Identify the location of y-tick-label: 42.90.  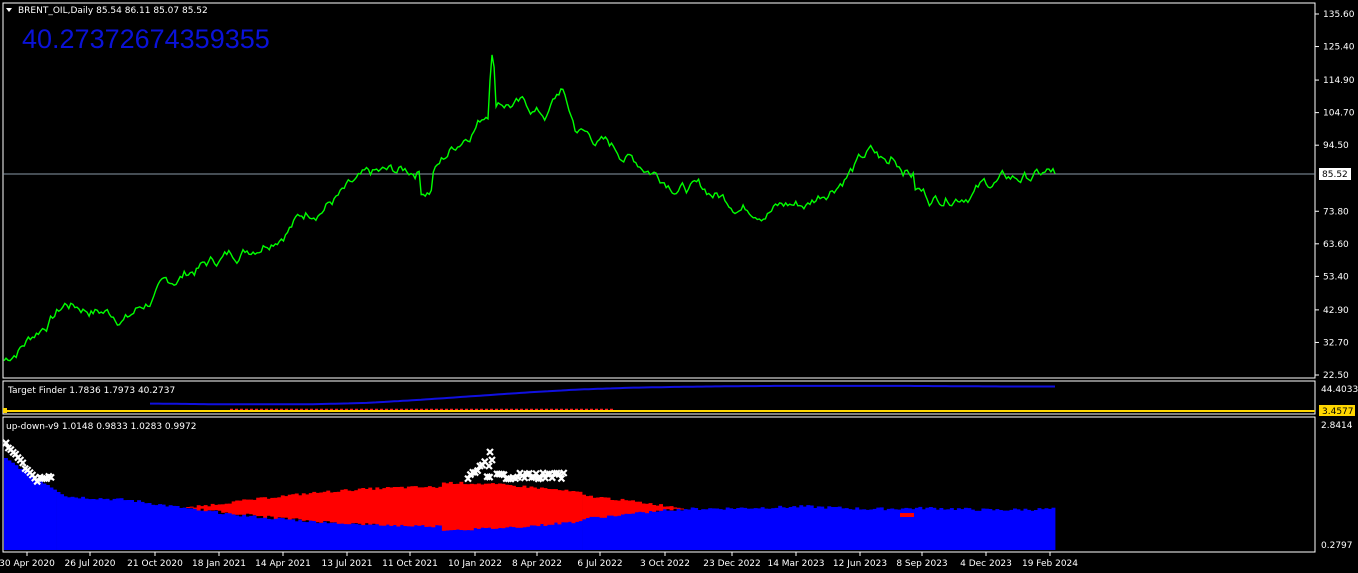
(1336, 311).